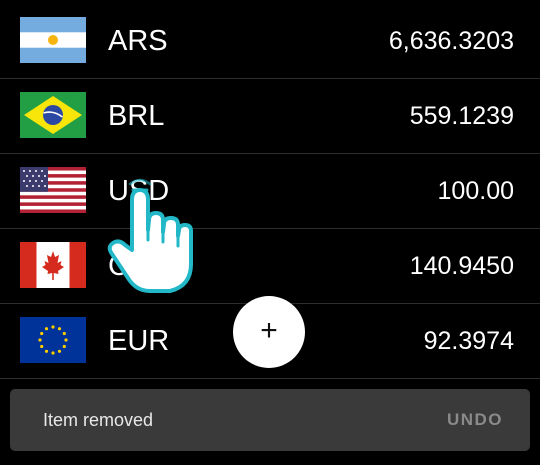 The width and height of the screenshot is (540, 465). Describe the element at coordinates (462, 116) in the screenshot. I see `currency-amount: 559.1239` at that location.